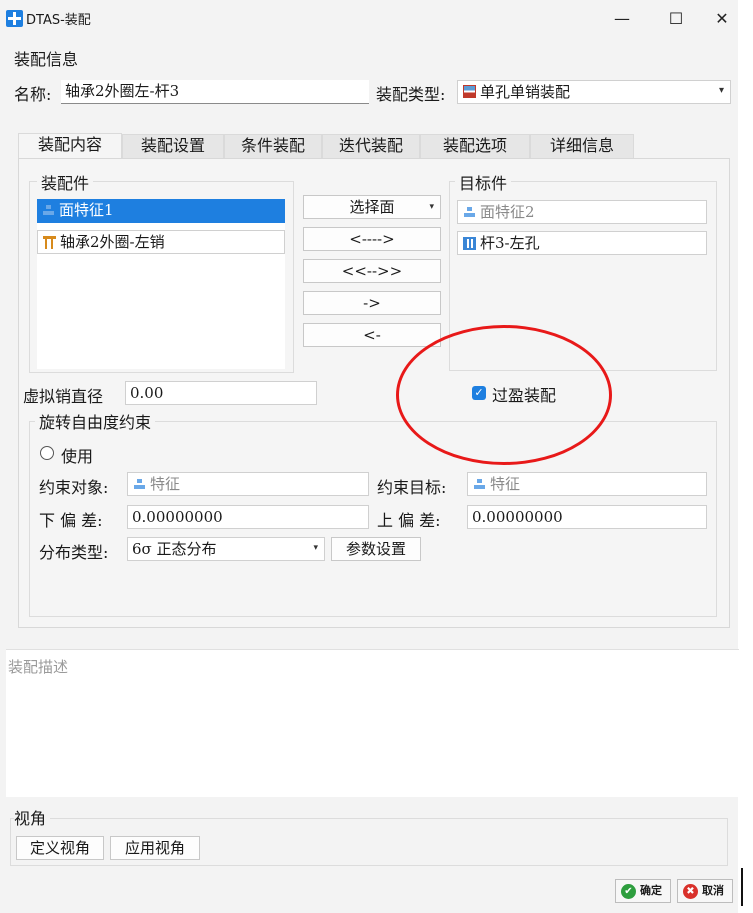 This screenshot has height=913, width=753. What do you see at coordinates (582, 243) in the screenshot?
I see `list-item: 杆3-左孔` at bounding box center [582, 243].